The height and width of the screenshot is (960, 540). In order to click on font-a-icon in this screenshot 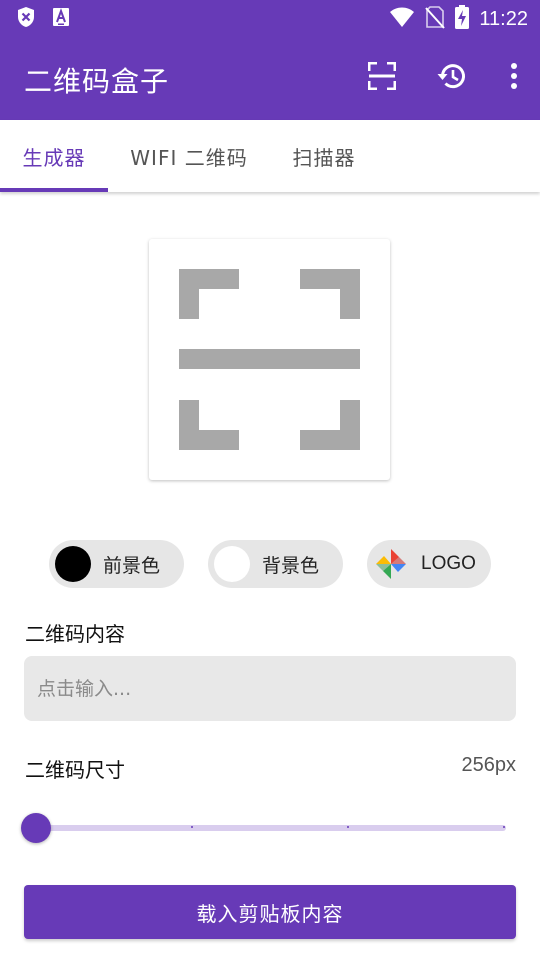, I will do `click(61, 19)`.